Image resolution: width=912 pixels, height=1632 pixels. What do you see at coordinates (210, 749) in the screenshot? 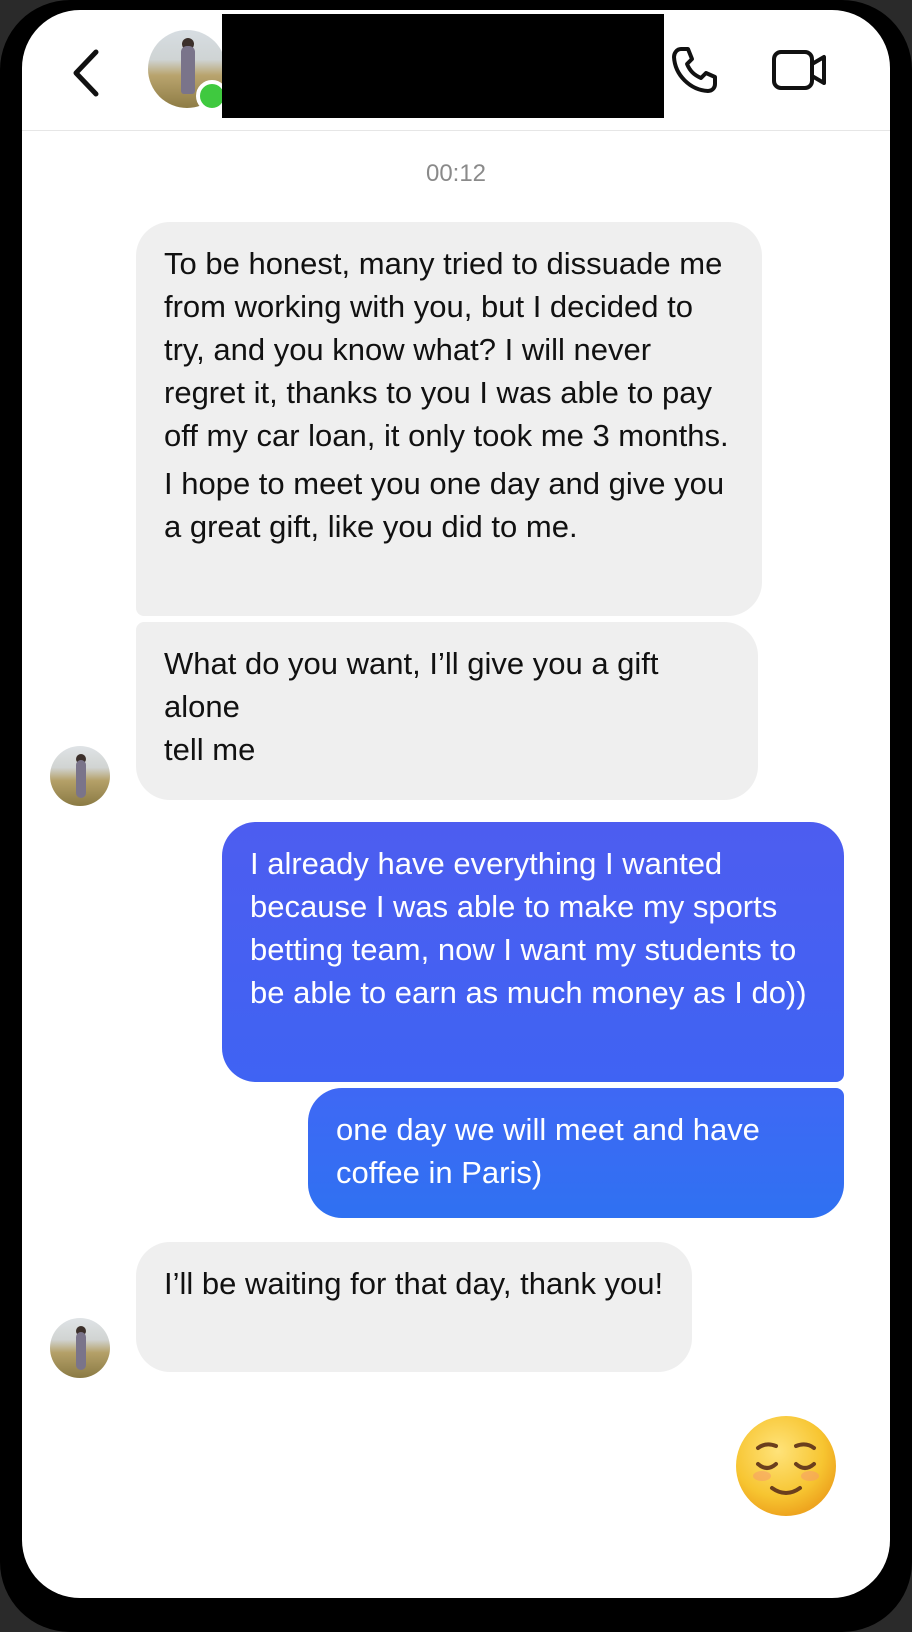
I see `message-text: tell me` at bounding box center [210, 749].